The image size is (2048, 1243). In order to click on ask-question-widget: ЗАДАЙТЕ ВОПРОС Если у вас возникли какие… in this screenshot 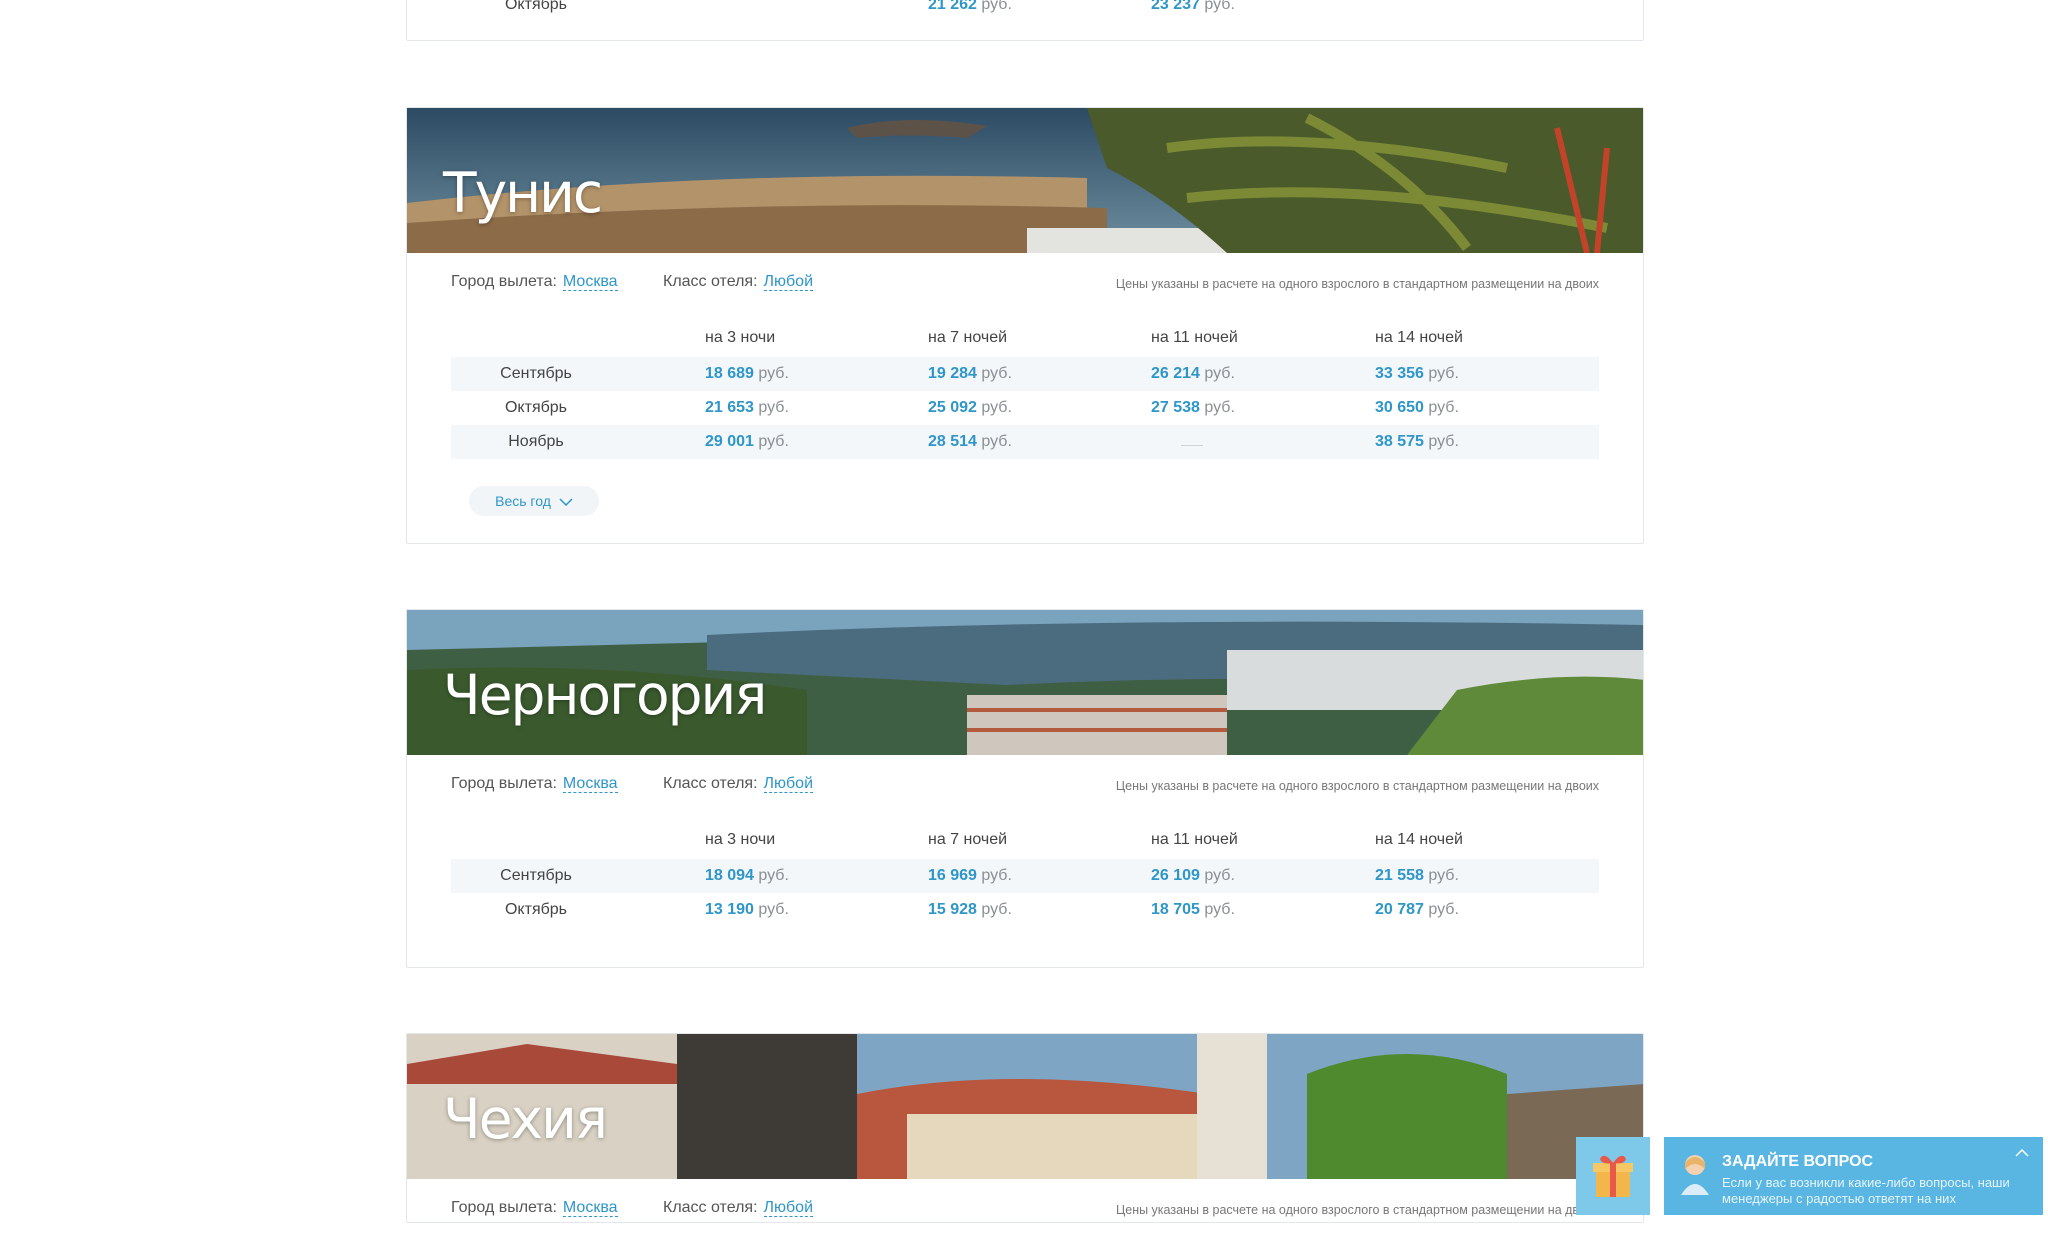, I will do `click(1853, 1176)`.